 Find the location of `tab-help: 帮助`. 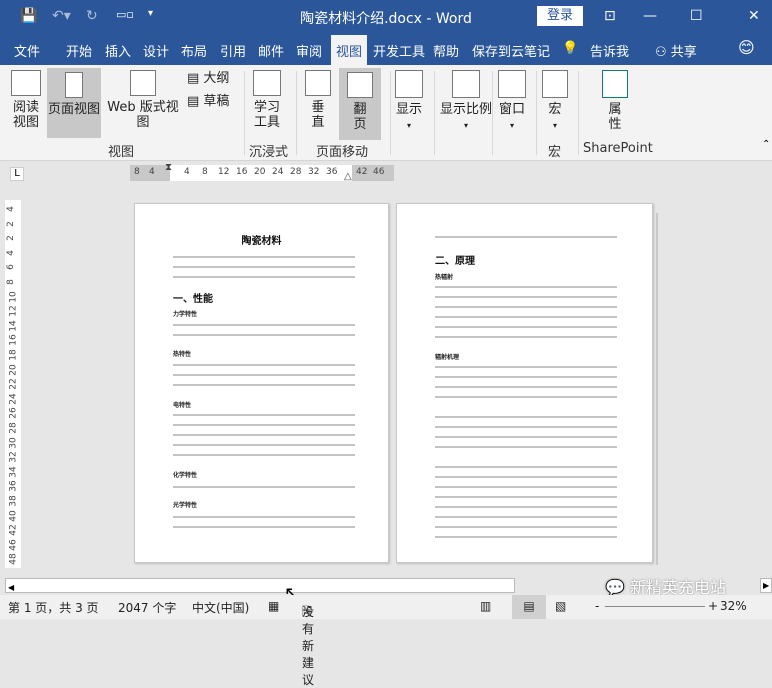

tab-help: 帮助 is located at coordinates (446, 50).